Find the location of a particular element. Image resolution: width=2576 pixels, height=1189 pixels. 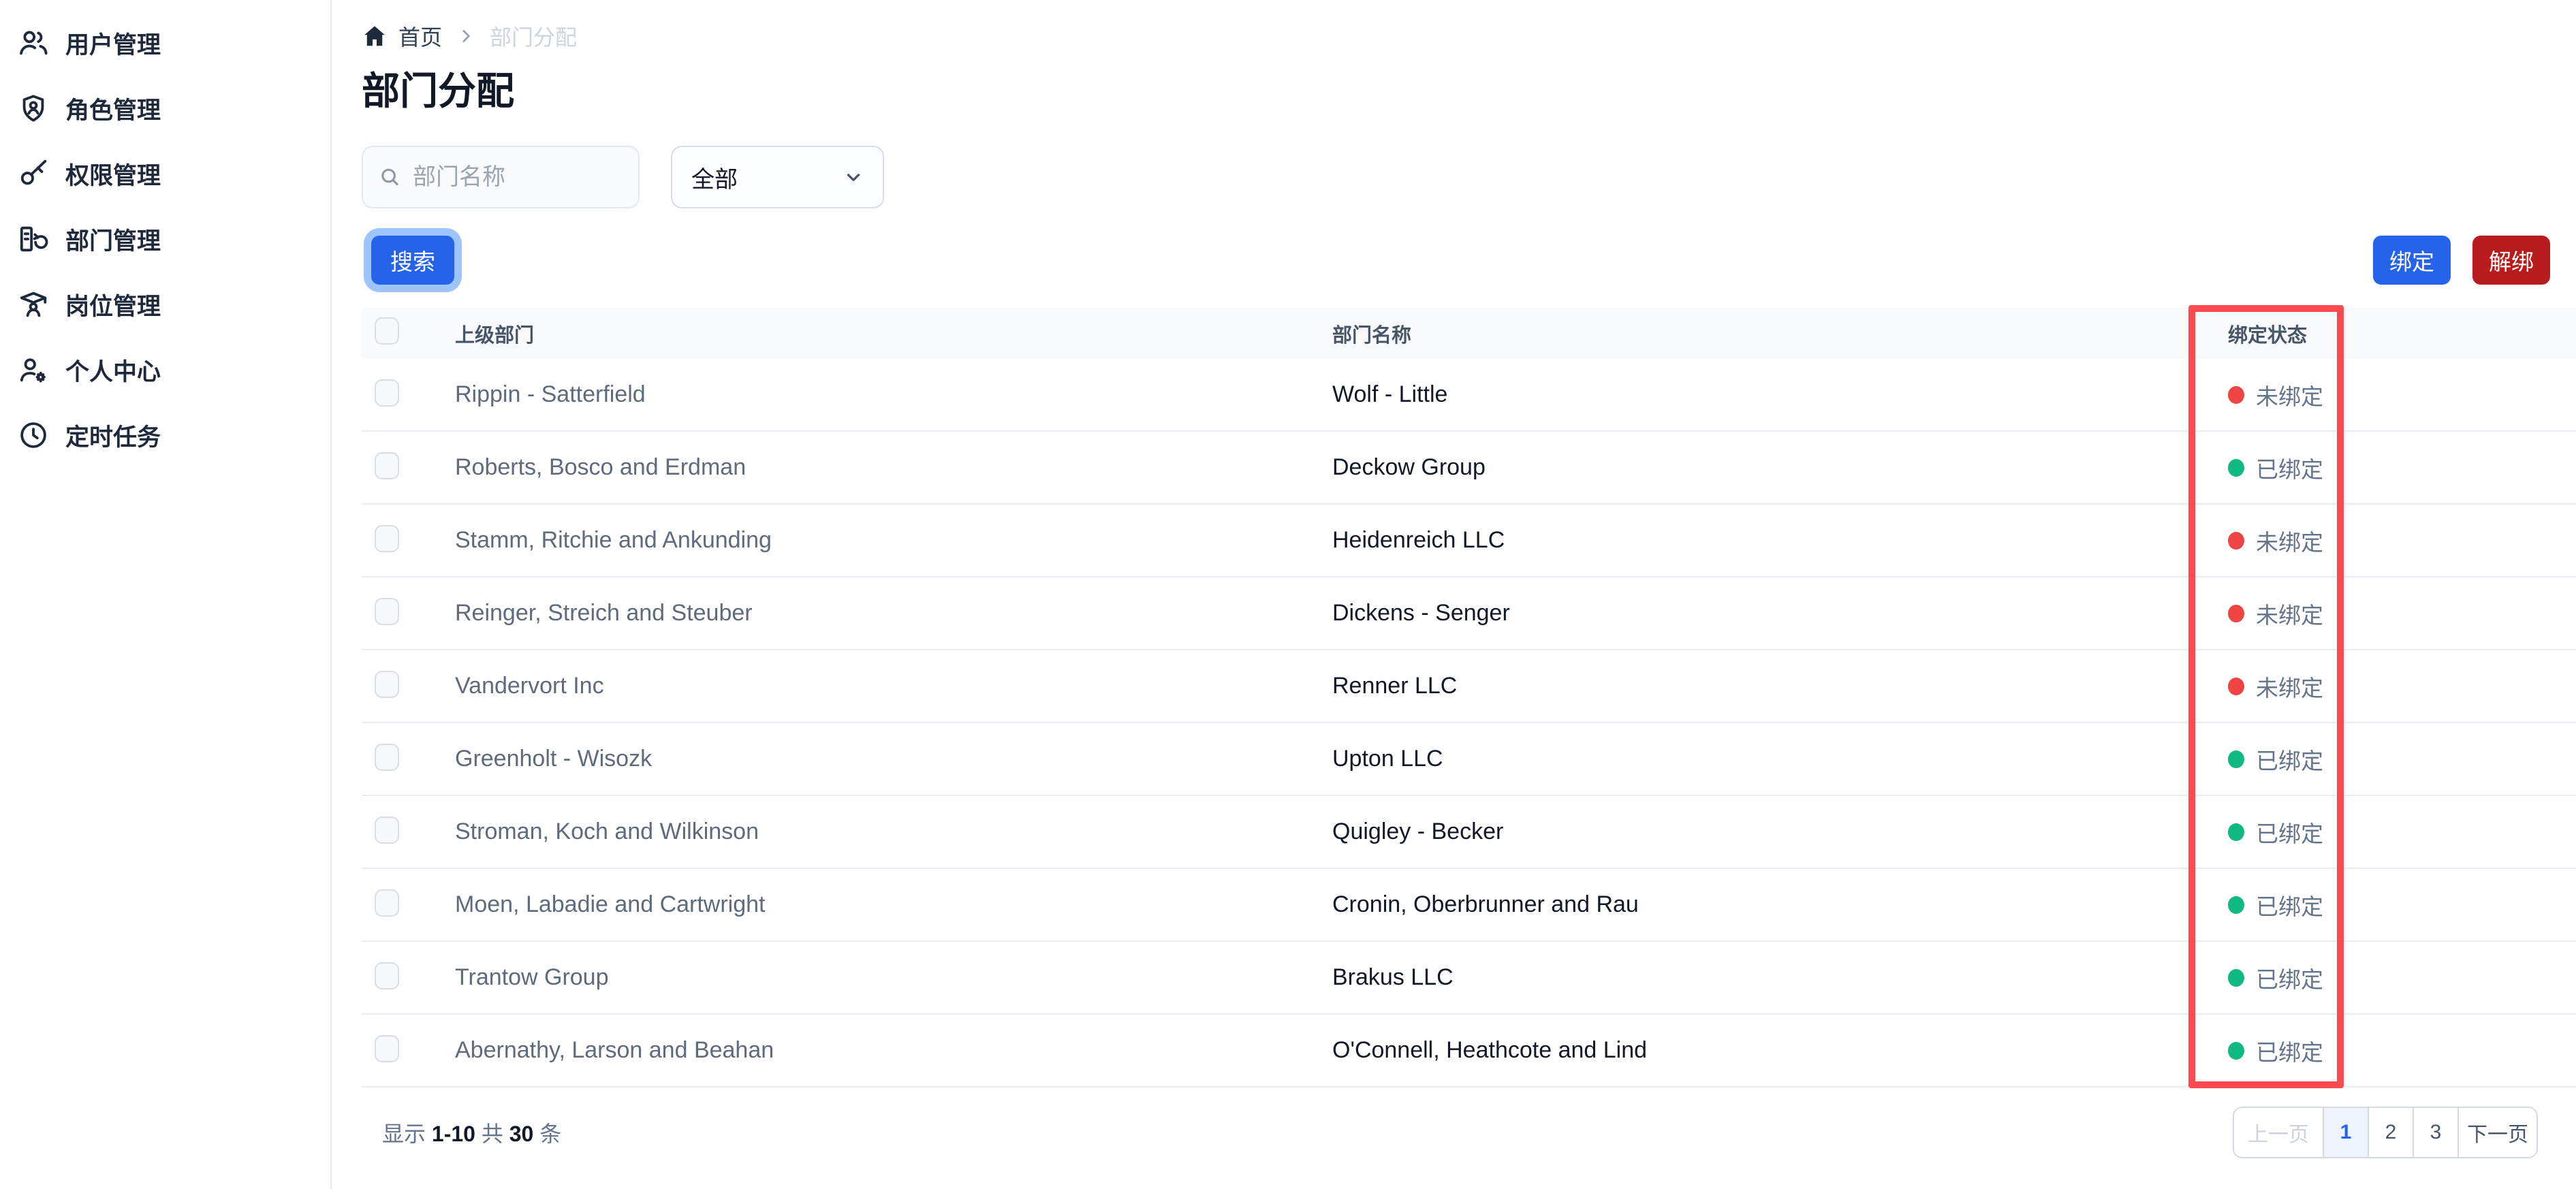

parent-department-cell: Rippin - Satterfield is located at coordinates (550, 394).